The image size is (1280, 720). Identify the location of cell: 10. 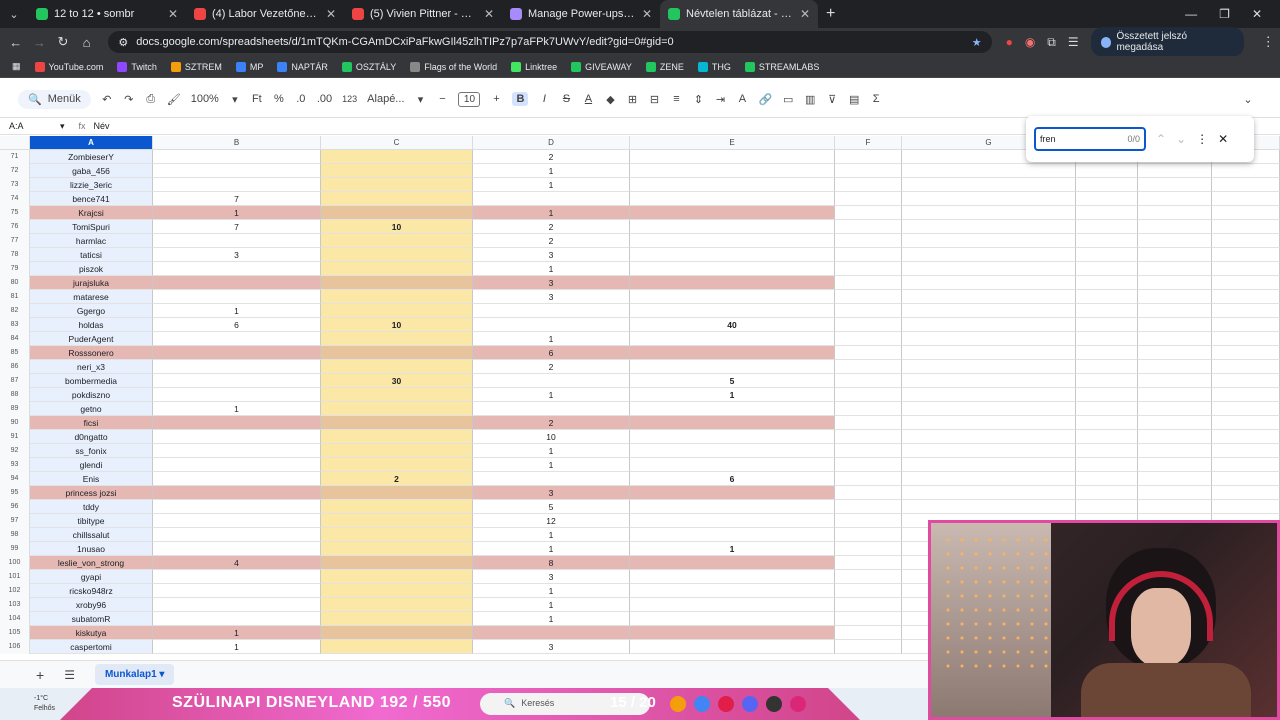
(551, 437).